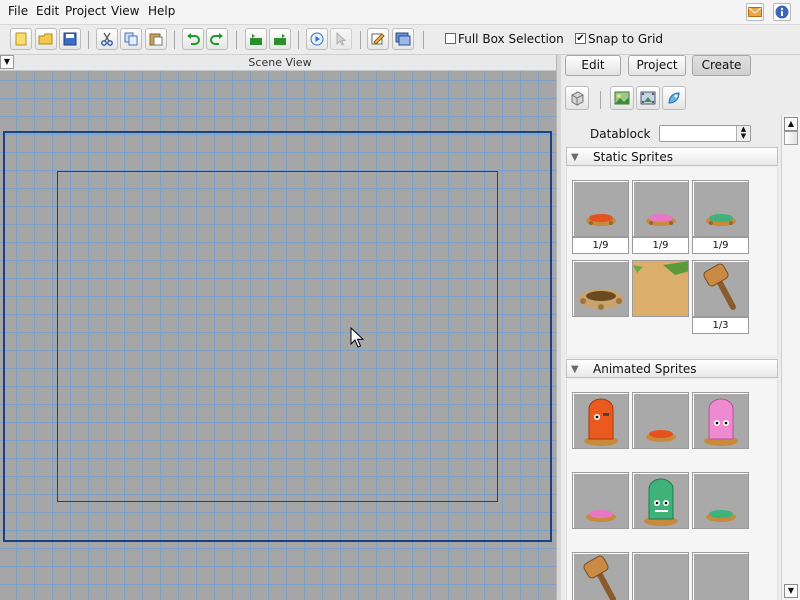 This screenshot has height=600, width=800. What do you see at coordinates (131, 39) in the screenshot?
I see `copy-icon` at bounding box center [131, 39].